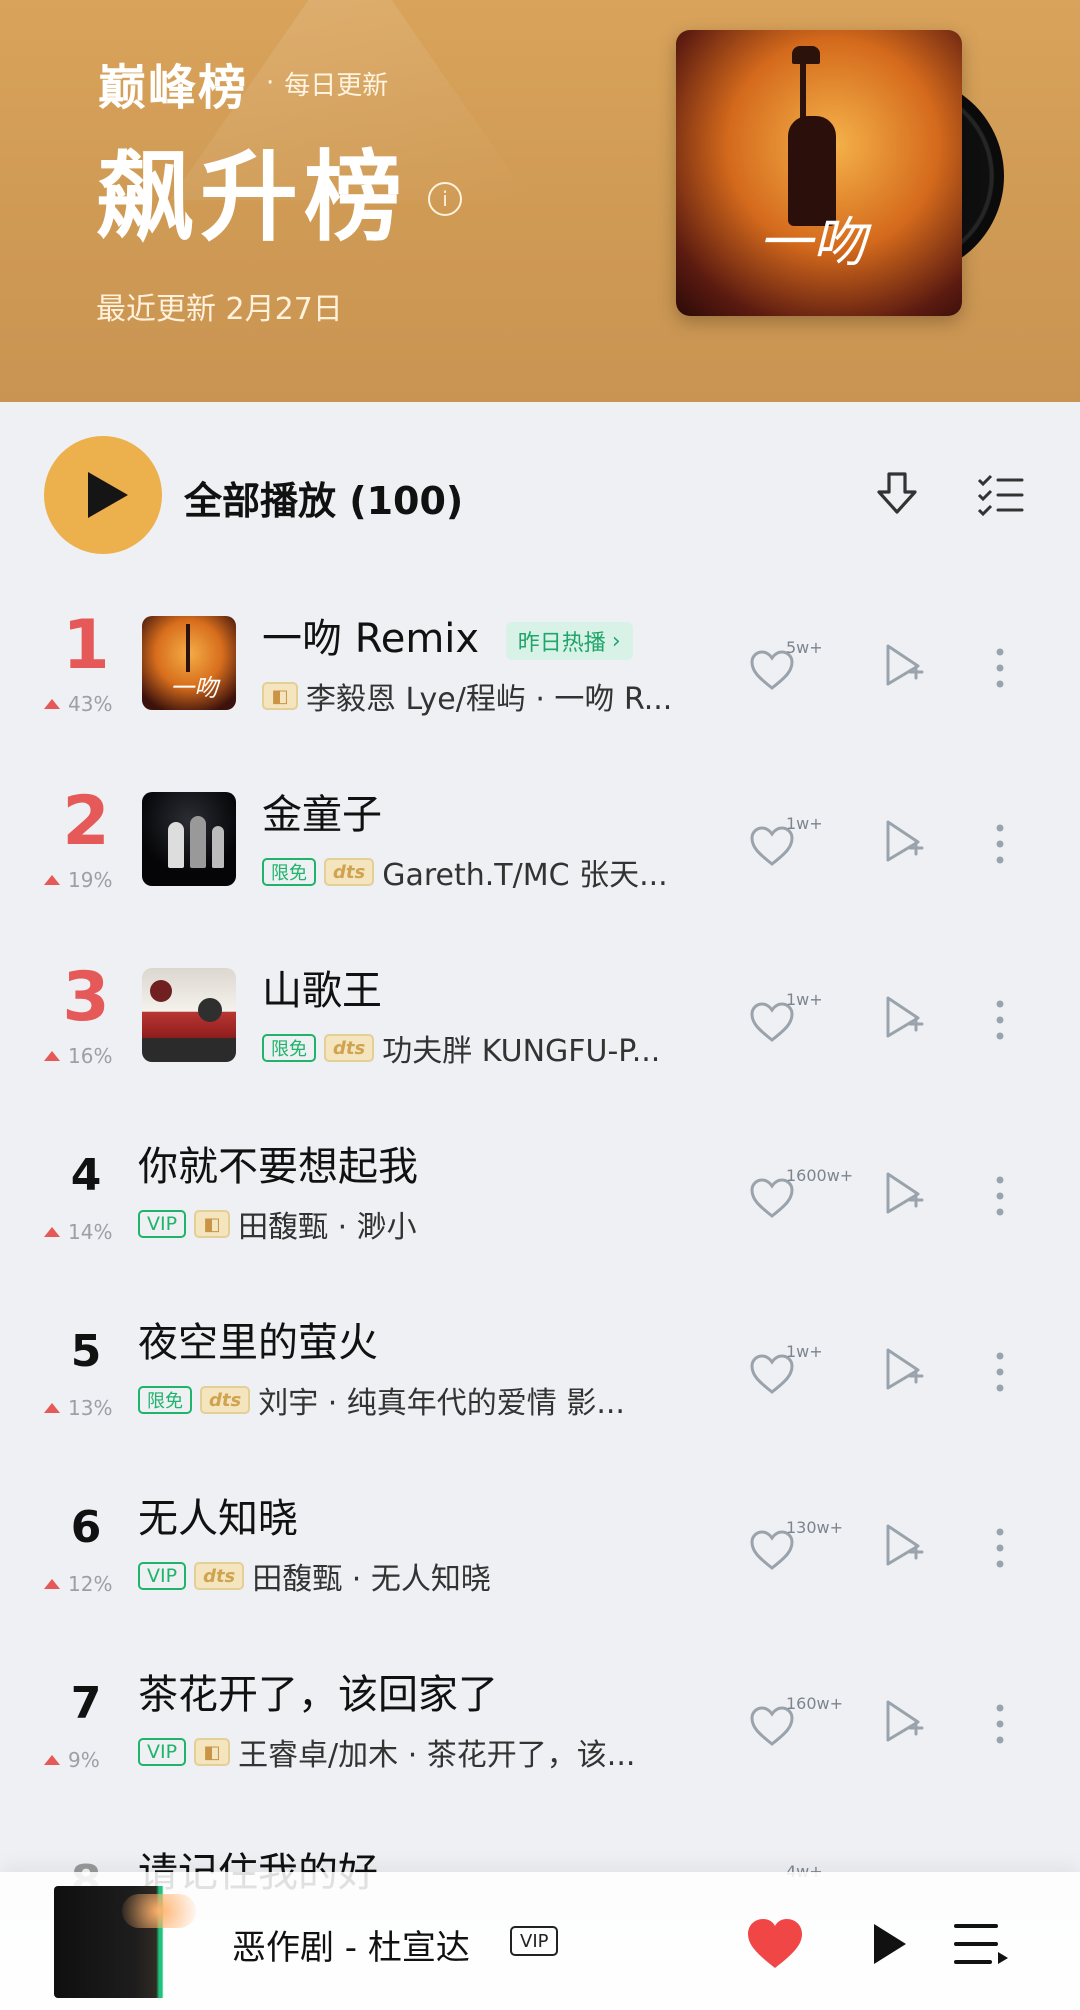 The image size is (1080, 2010). I want to click on song-title: 茶花开了，该回家了, so click(318, 1695).